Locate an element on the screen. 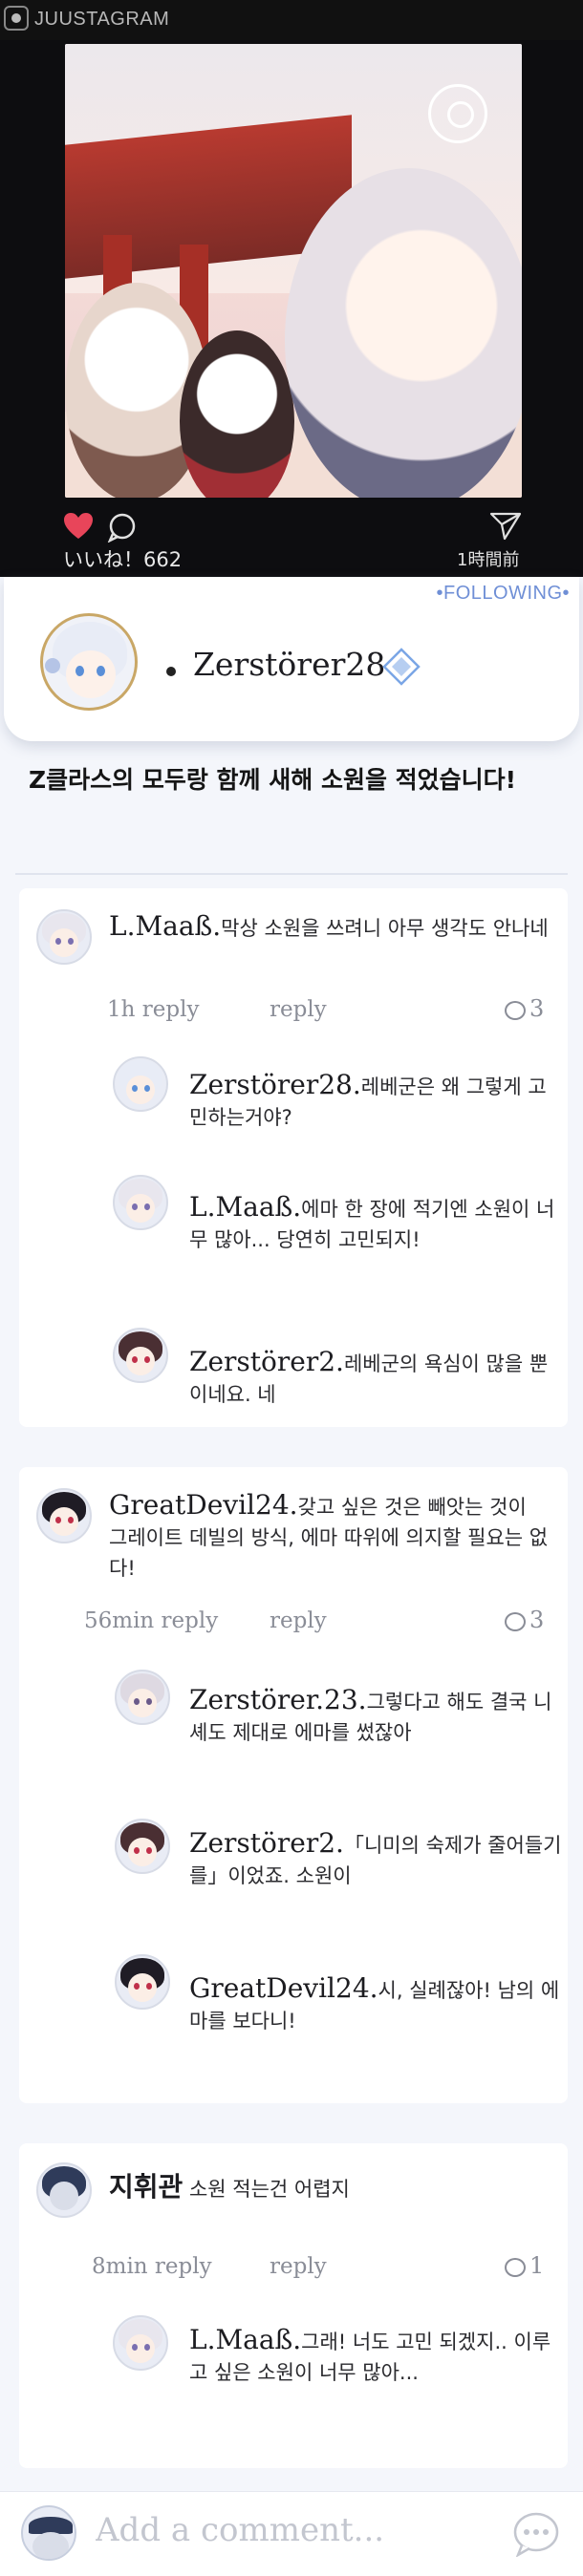 The height and width of the screenshot is (2576, 583). comment-time: 8min reply is located at coordinates (152, 2266).